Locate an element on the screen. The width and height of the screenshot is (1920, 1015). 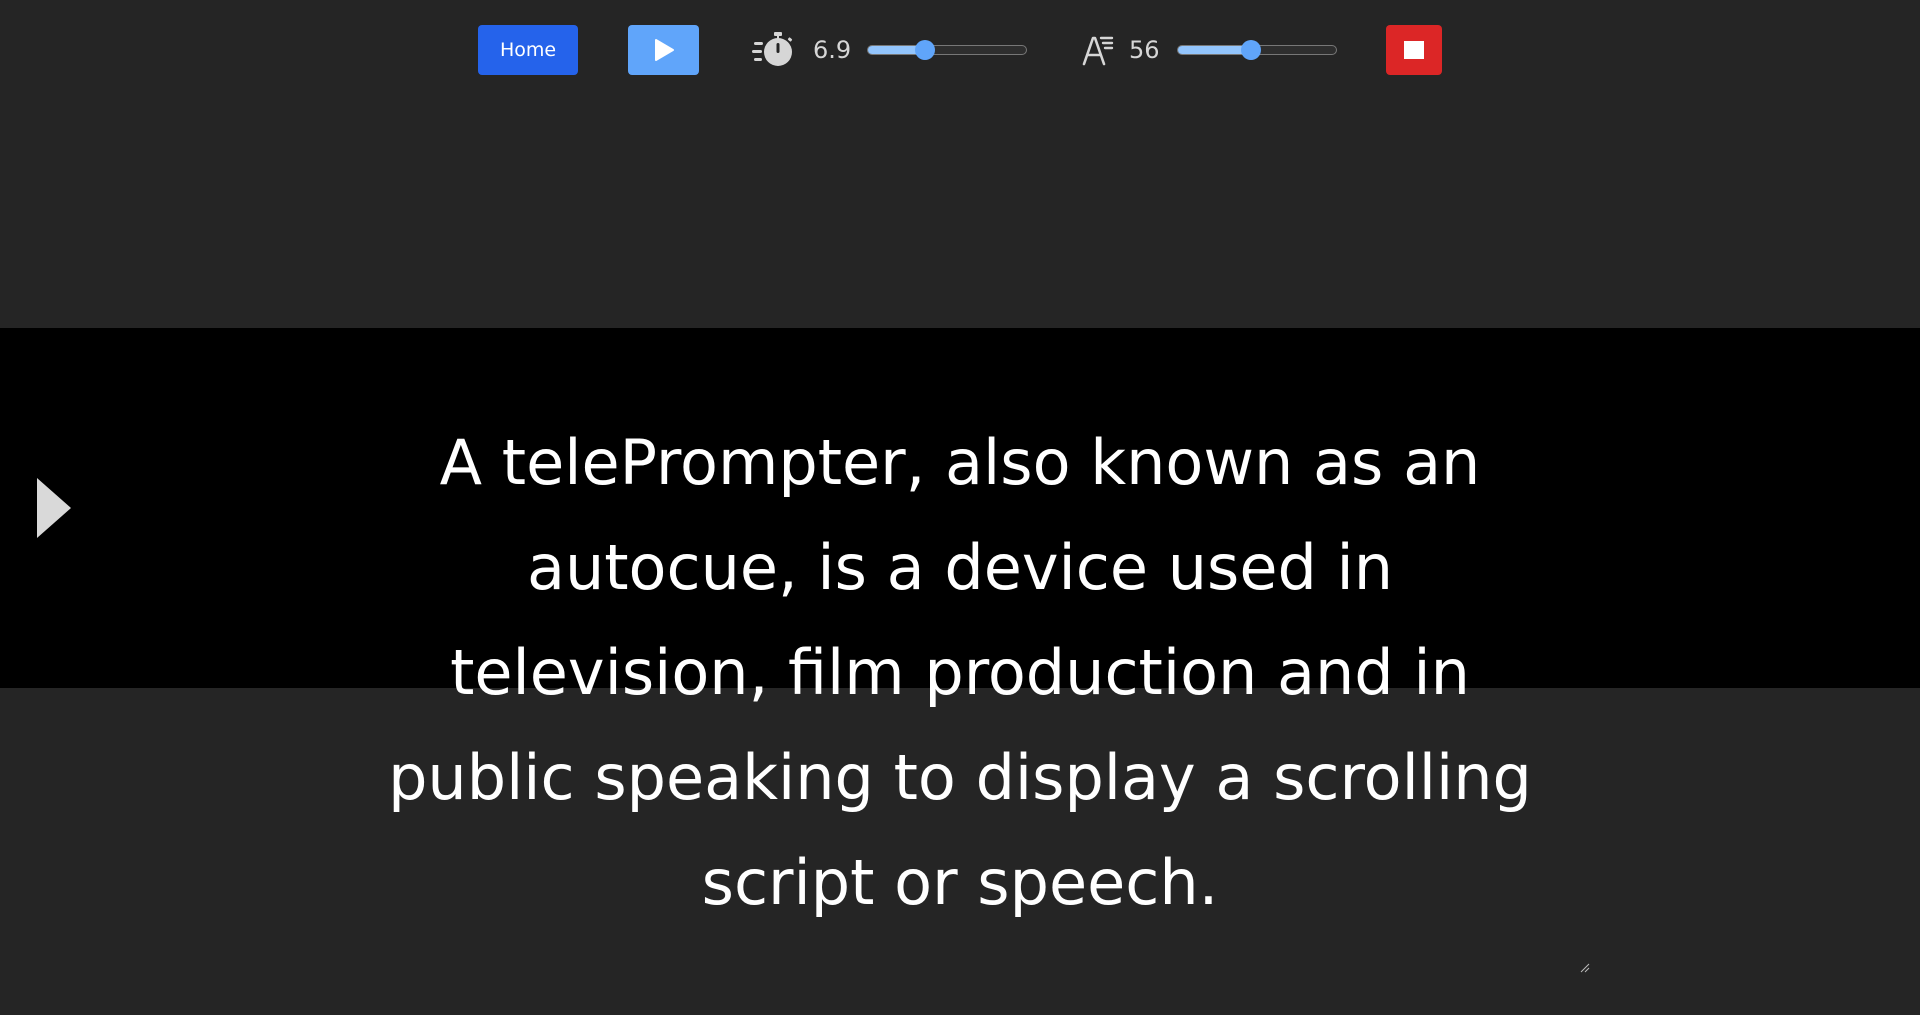
play-button is located at coordinates (663, 50).